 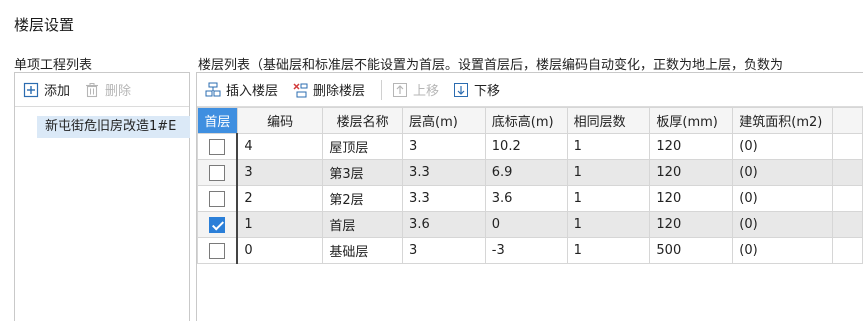 I want to click on table-row: 3 第3层 3.3 6.9 1 120 (0), so click(x=530, y=172).